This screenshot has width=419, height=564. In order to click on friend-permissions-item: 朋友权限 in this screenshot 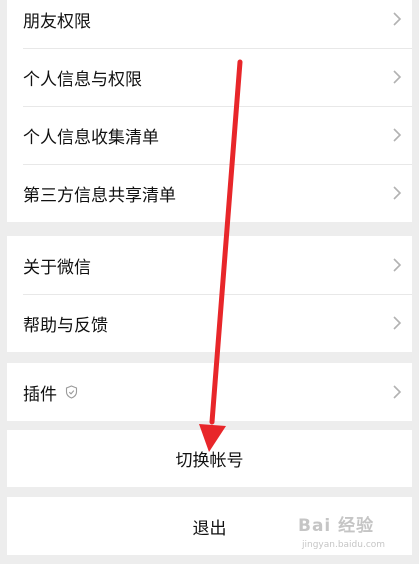, I will do `click(209, 24)`.